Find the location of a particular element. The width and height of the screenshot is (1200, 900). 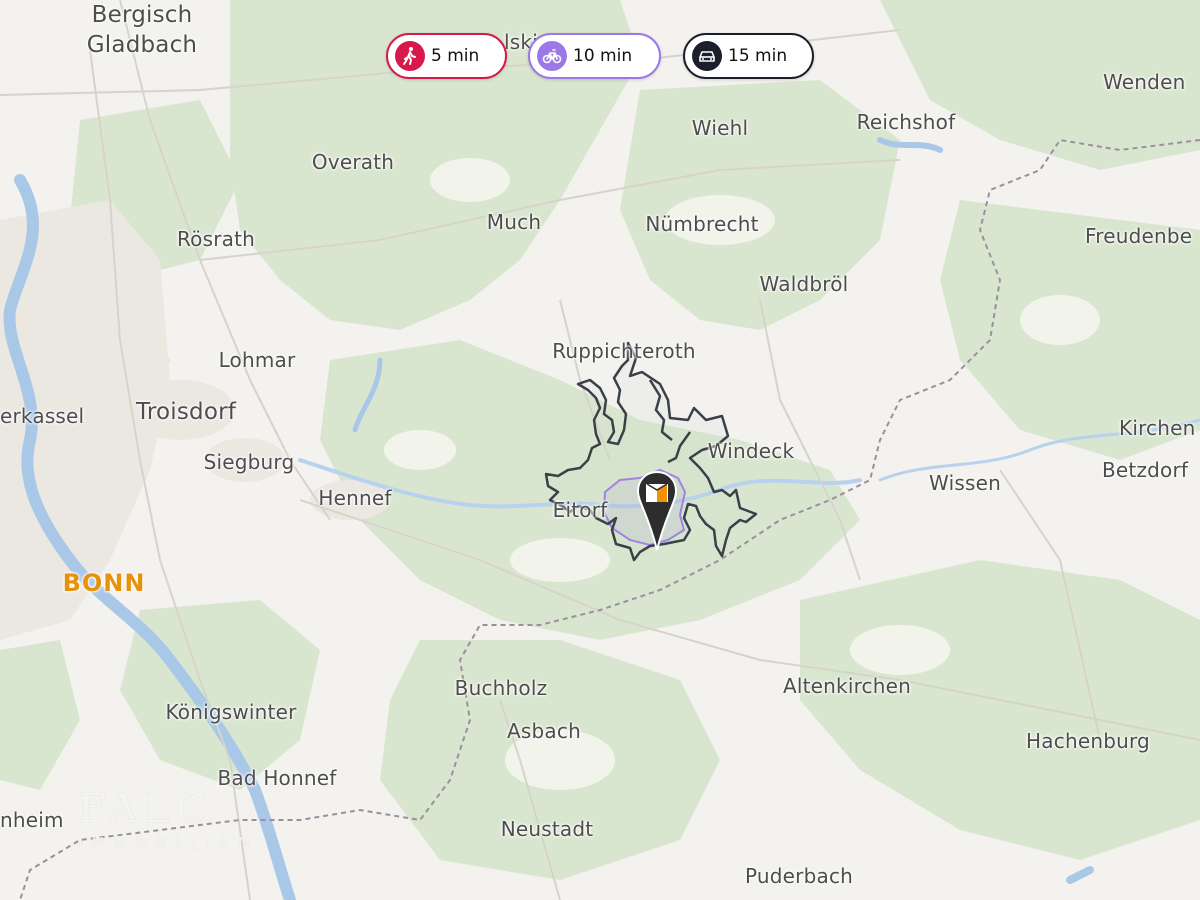

property-marker is located at coordinates (657, 513).